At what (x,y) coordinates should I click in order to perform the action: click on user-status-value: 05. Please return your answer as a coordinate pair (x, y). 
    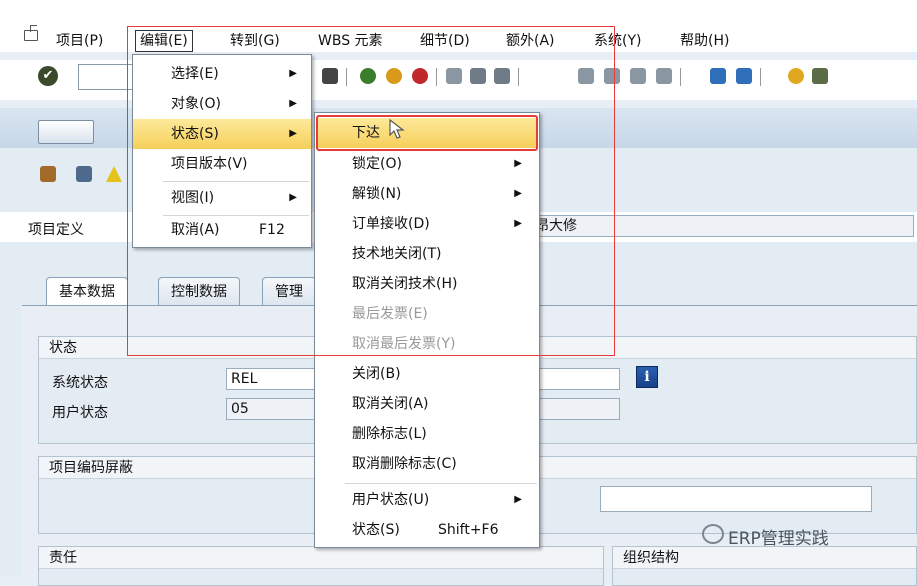
    Looking at the image, I should click on (240, 409).